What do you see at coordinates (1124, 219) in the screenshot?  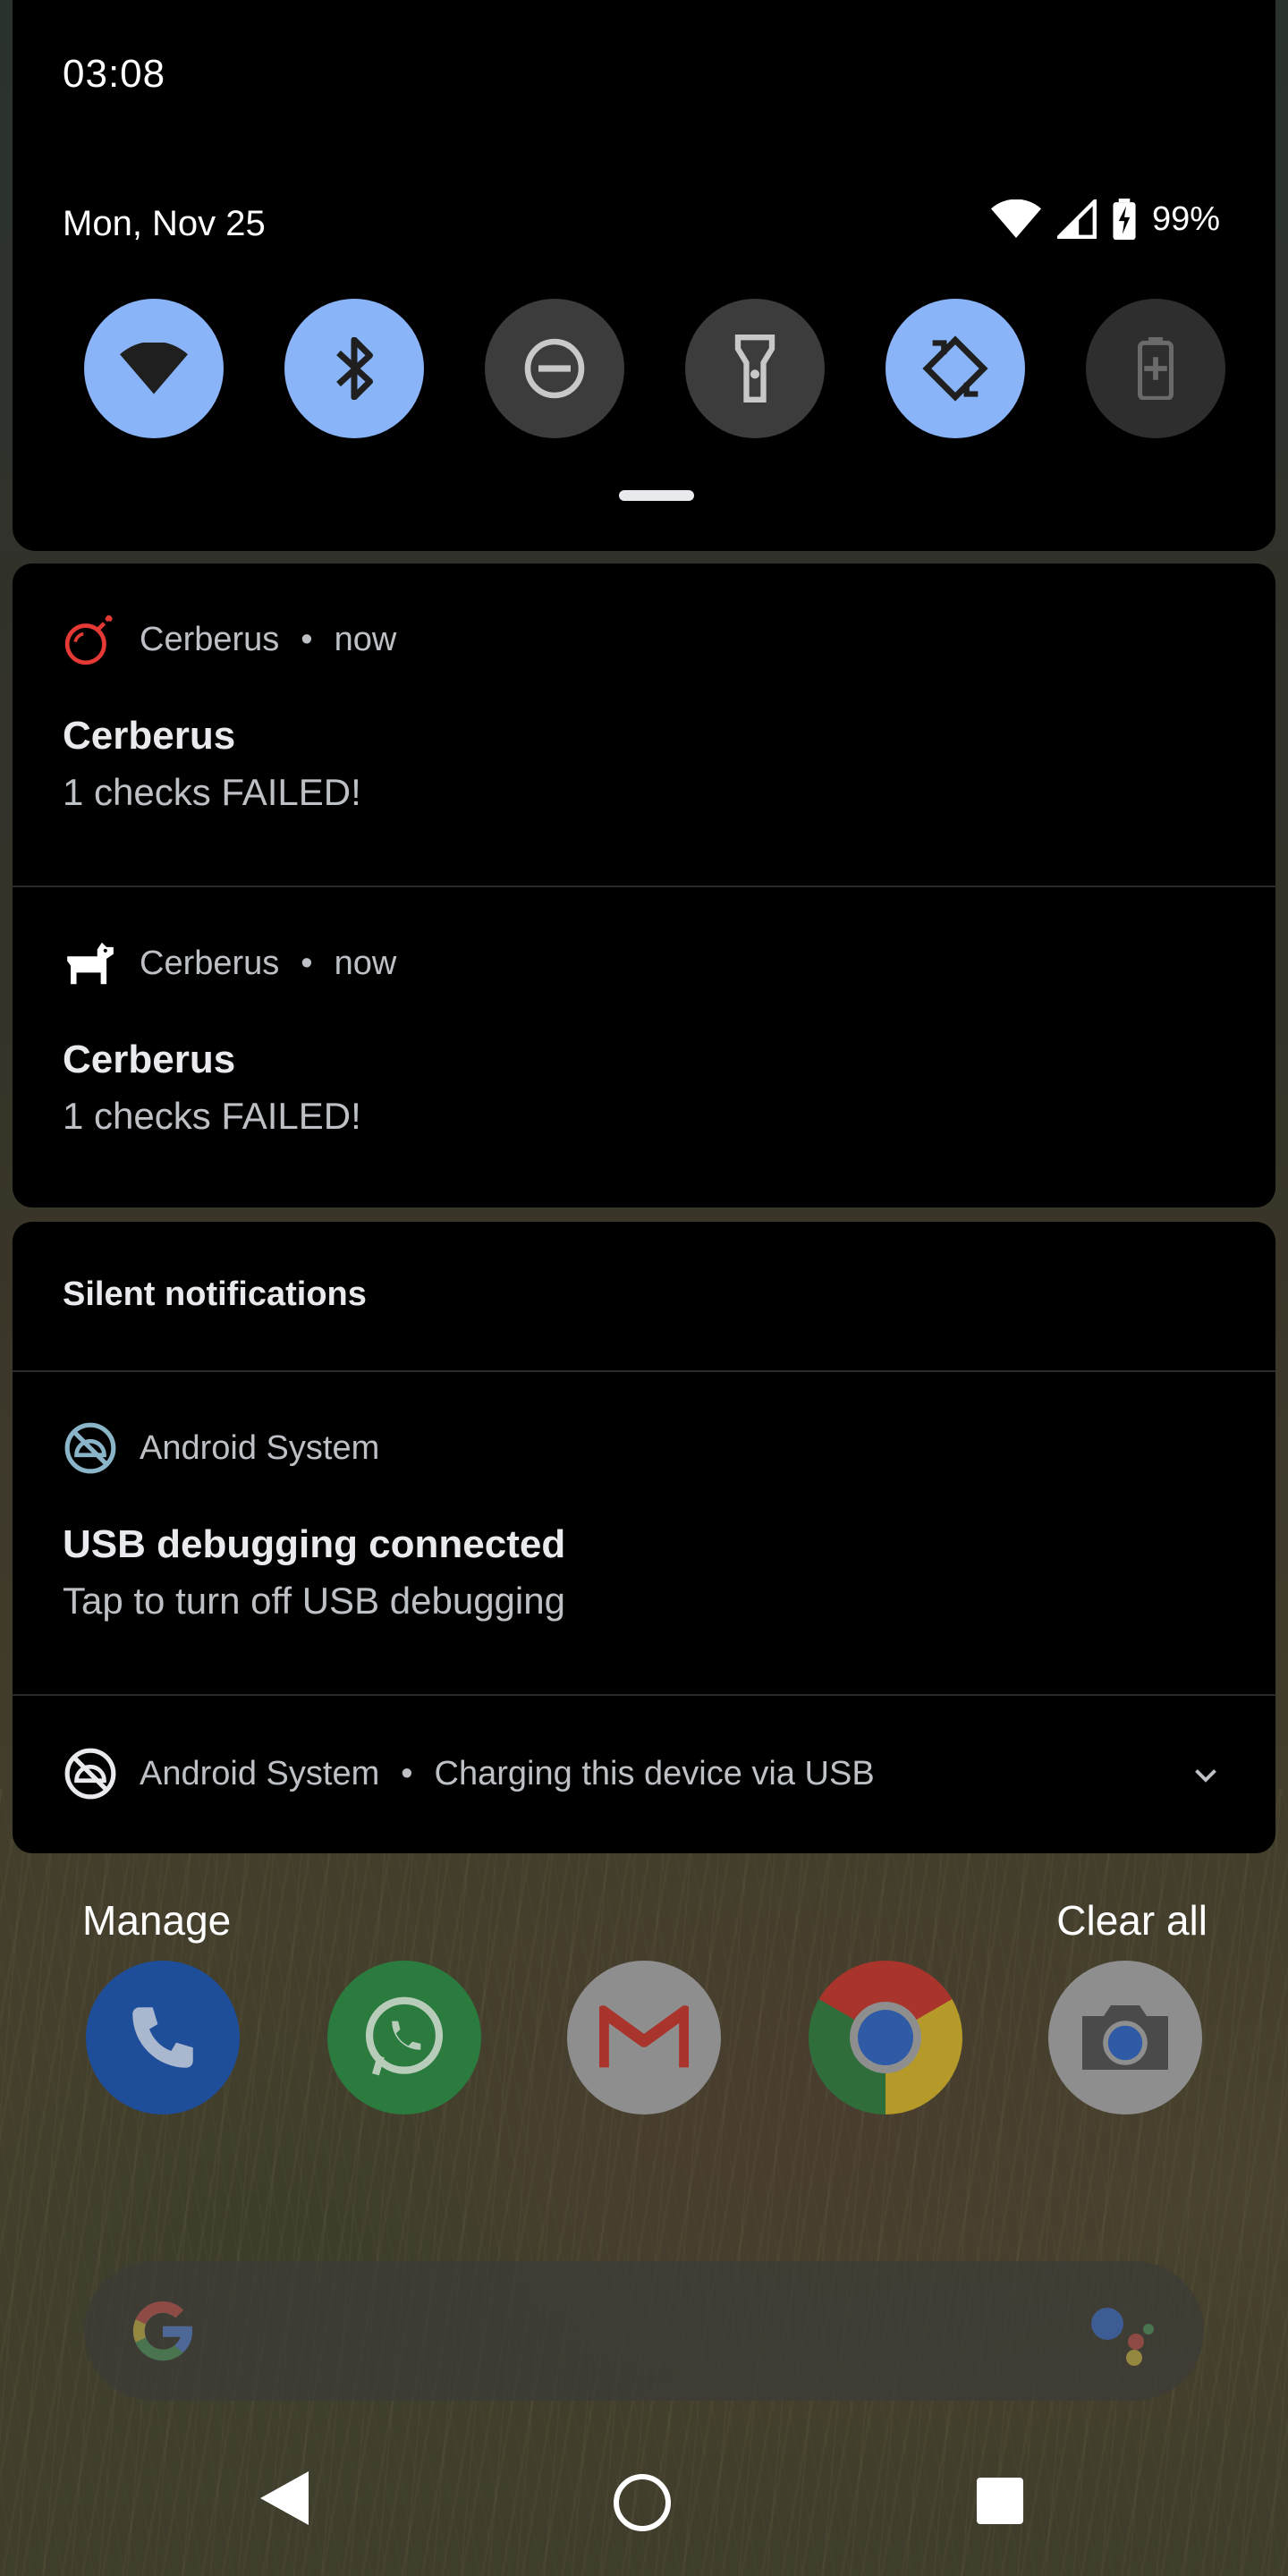 I see `battery-charging-icon` at bounding box center [1124, 219].